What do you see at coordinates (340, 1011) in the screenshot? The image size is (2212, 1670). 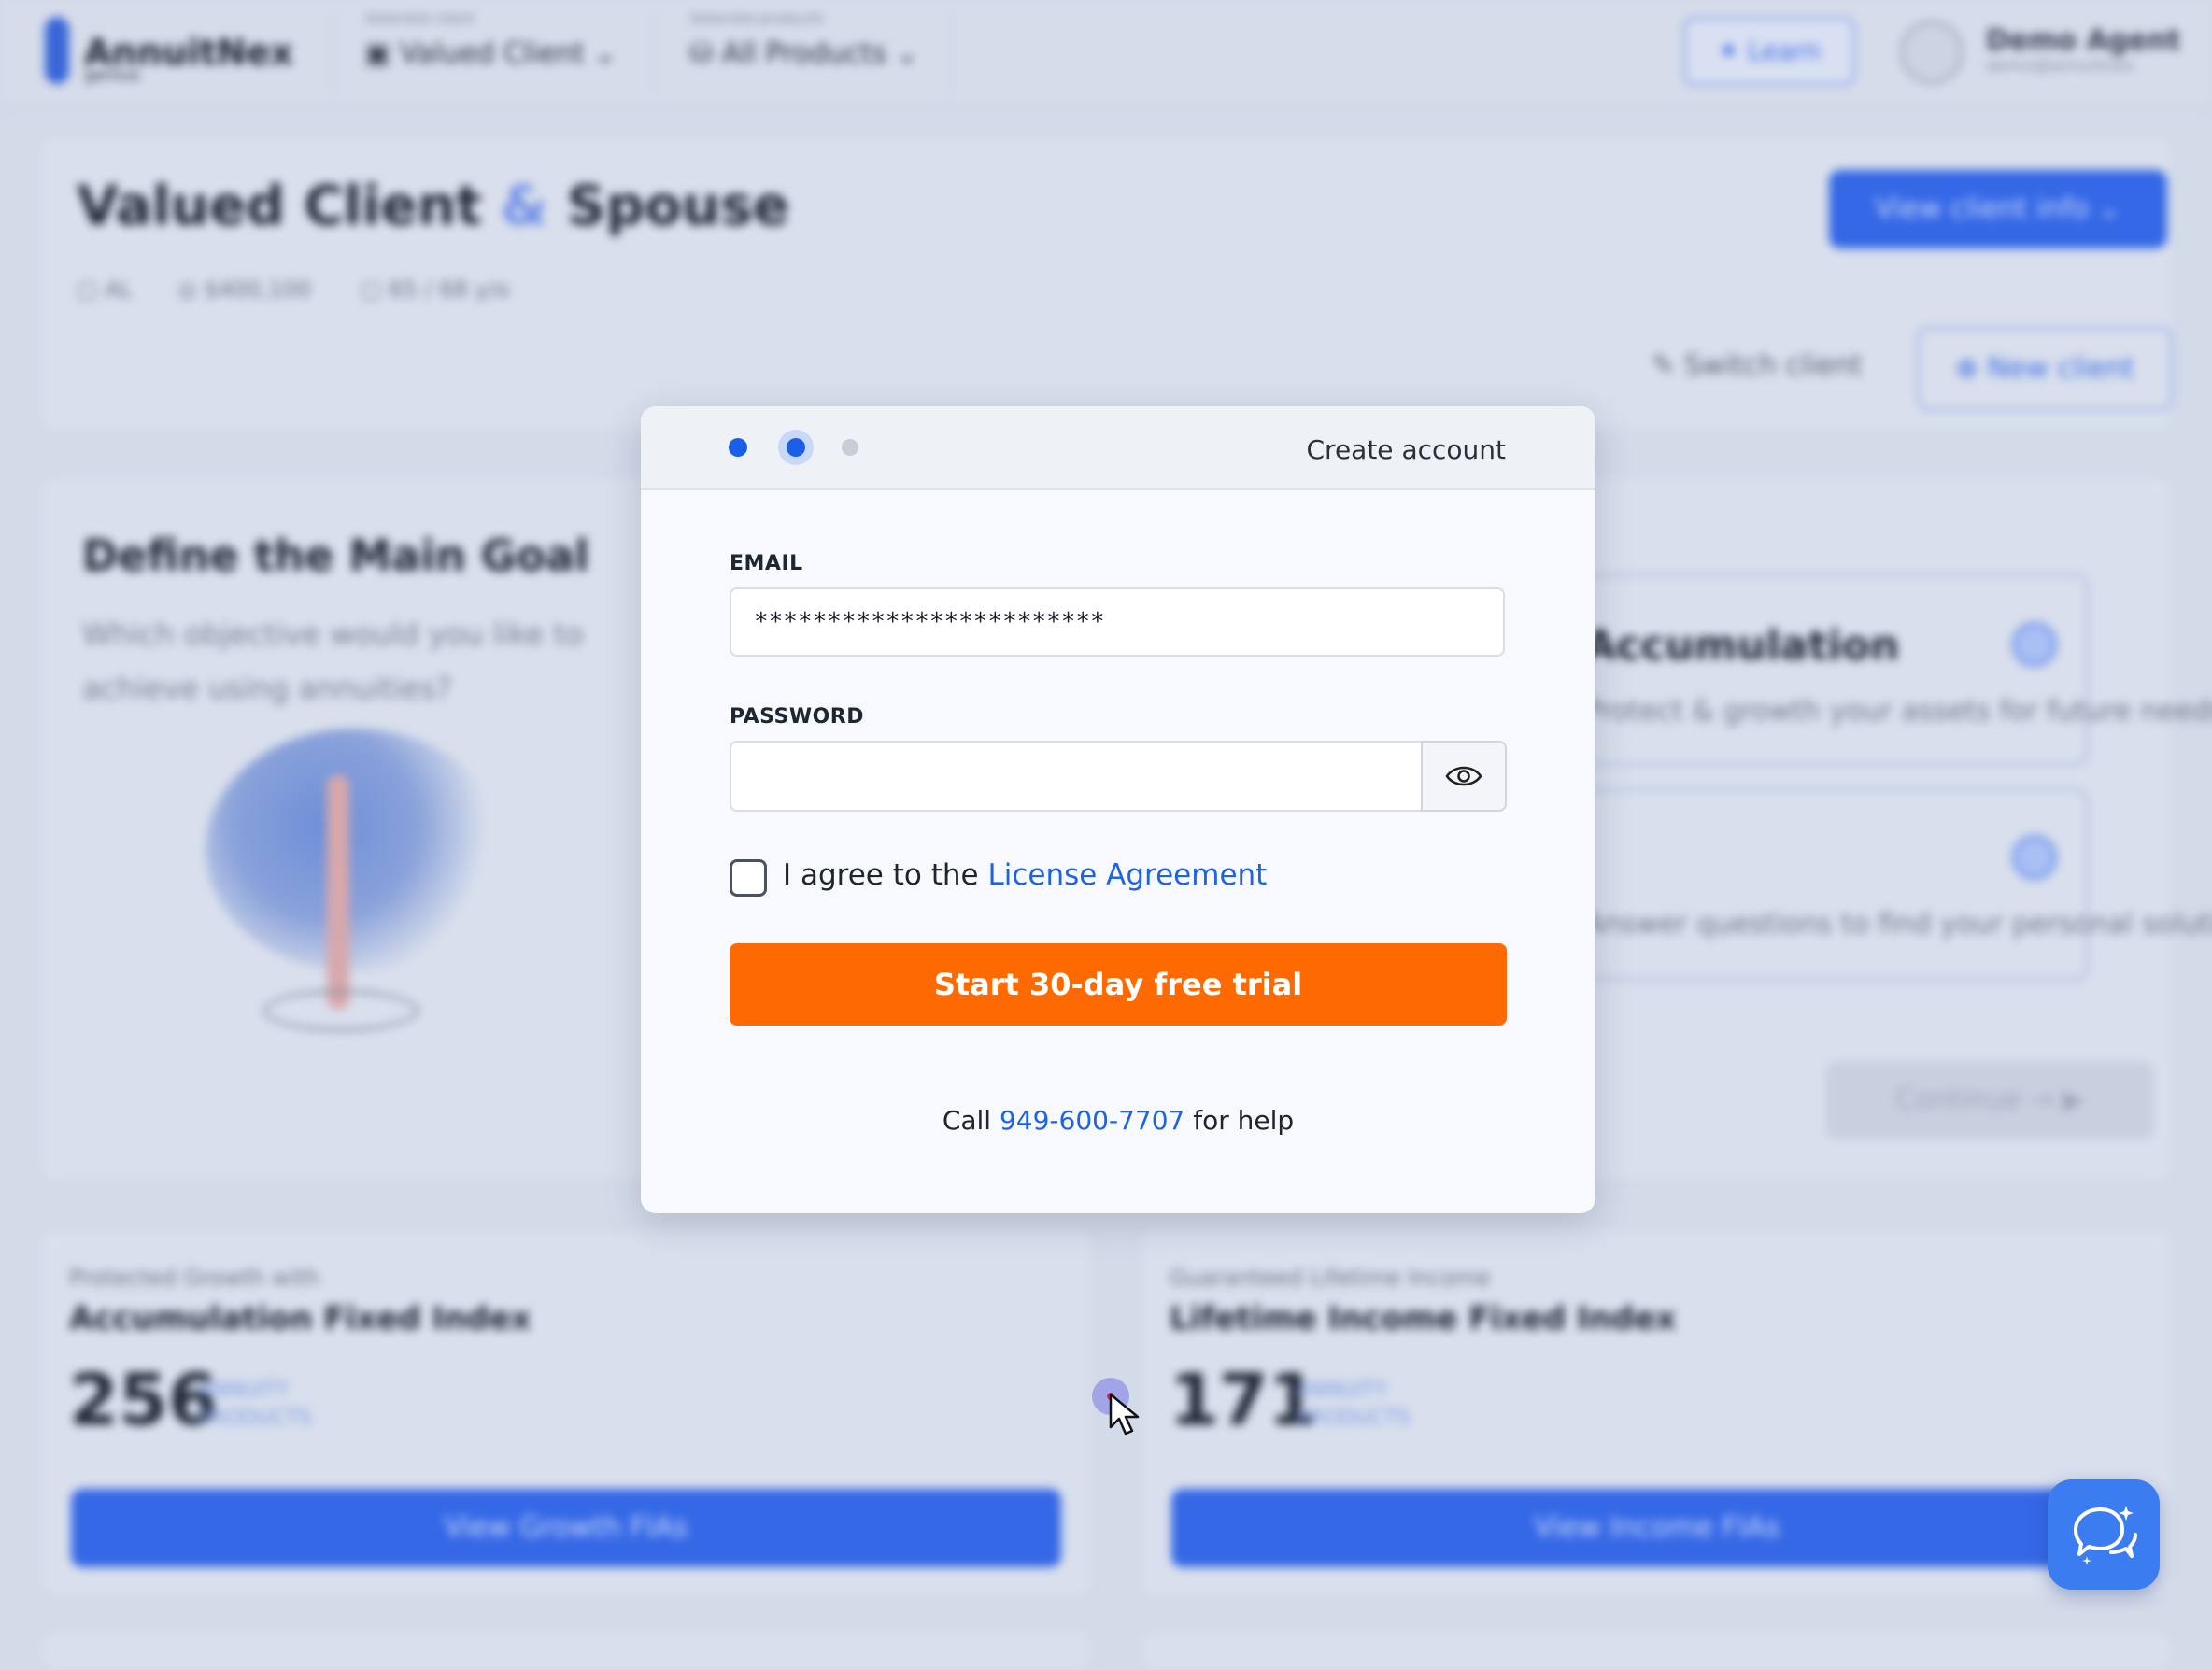 I see `tree-base` at bounding box center [340, 1011].